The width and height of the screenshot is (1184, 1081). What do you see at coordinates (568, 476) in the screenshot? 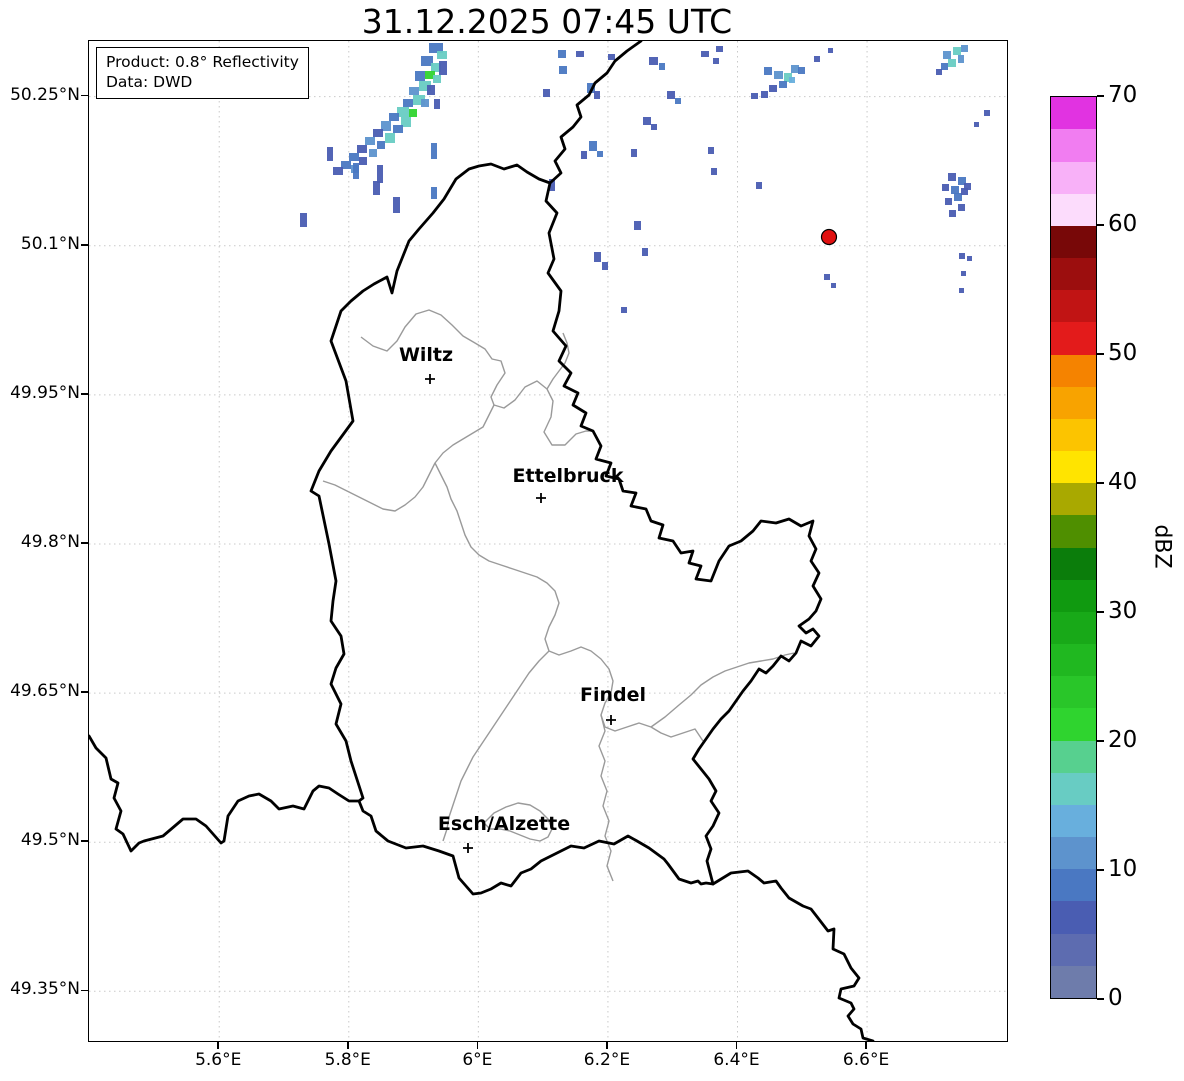
I see `city-label: Ettelbruck` at bounding box center [568, 476].